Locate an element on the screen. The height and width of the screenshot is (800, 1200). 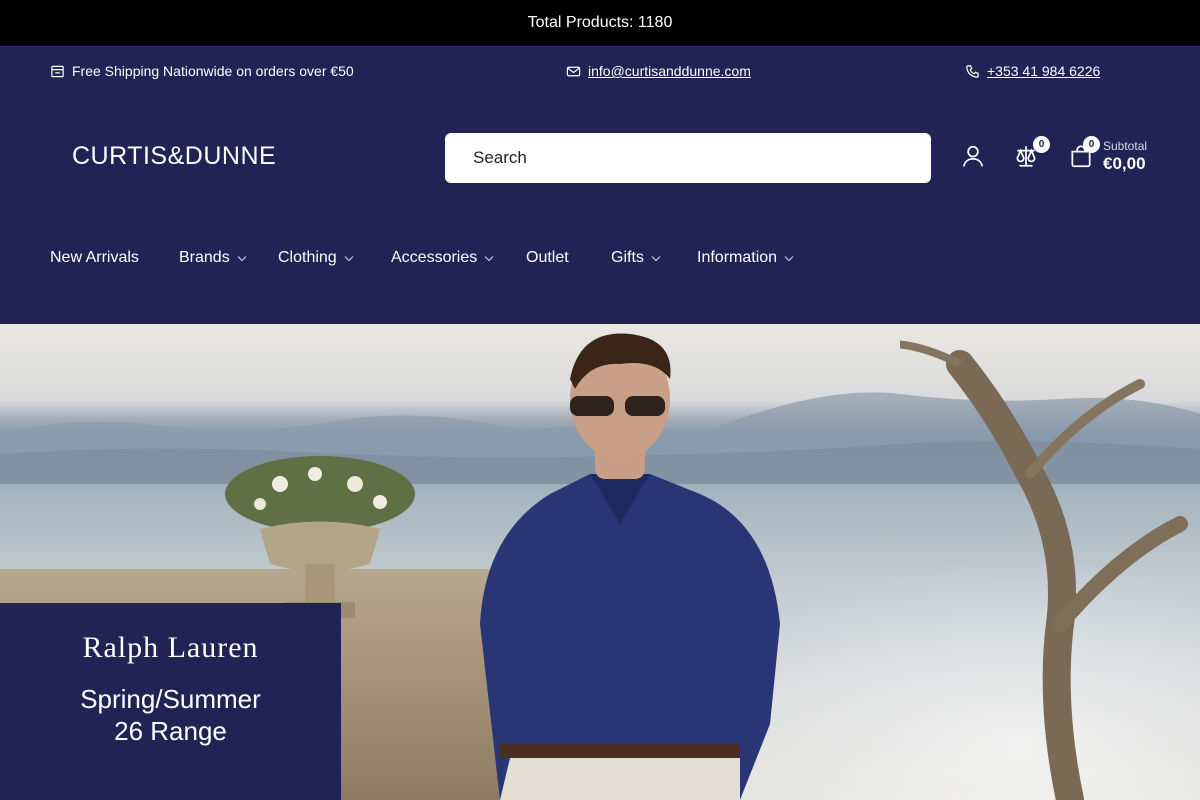
site-logo: CURTIS&DUNNE is located at coordinates (174, 156).